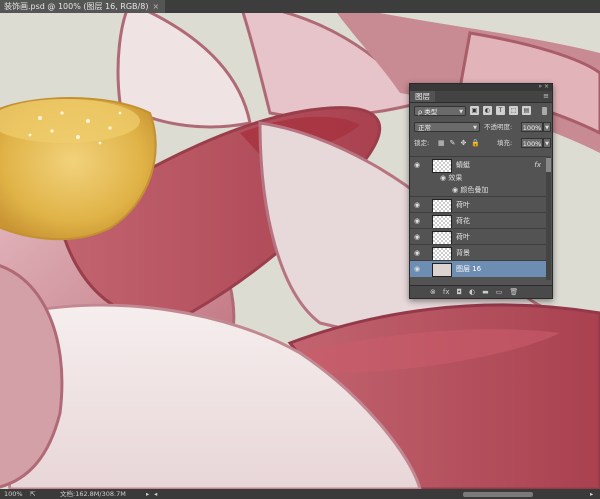  What do you see at coordinates (155, 494) in the screenshot?
I see `scroll-left-icon: ◂` at bounding box center [155, 494].